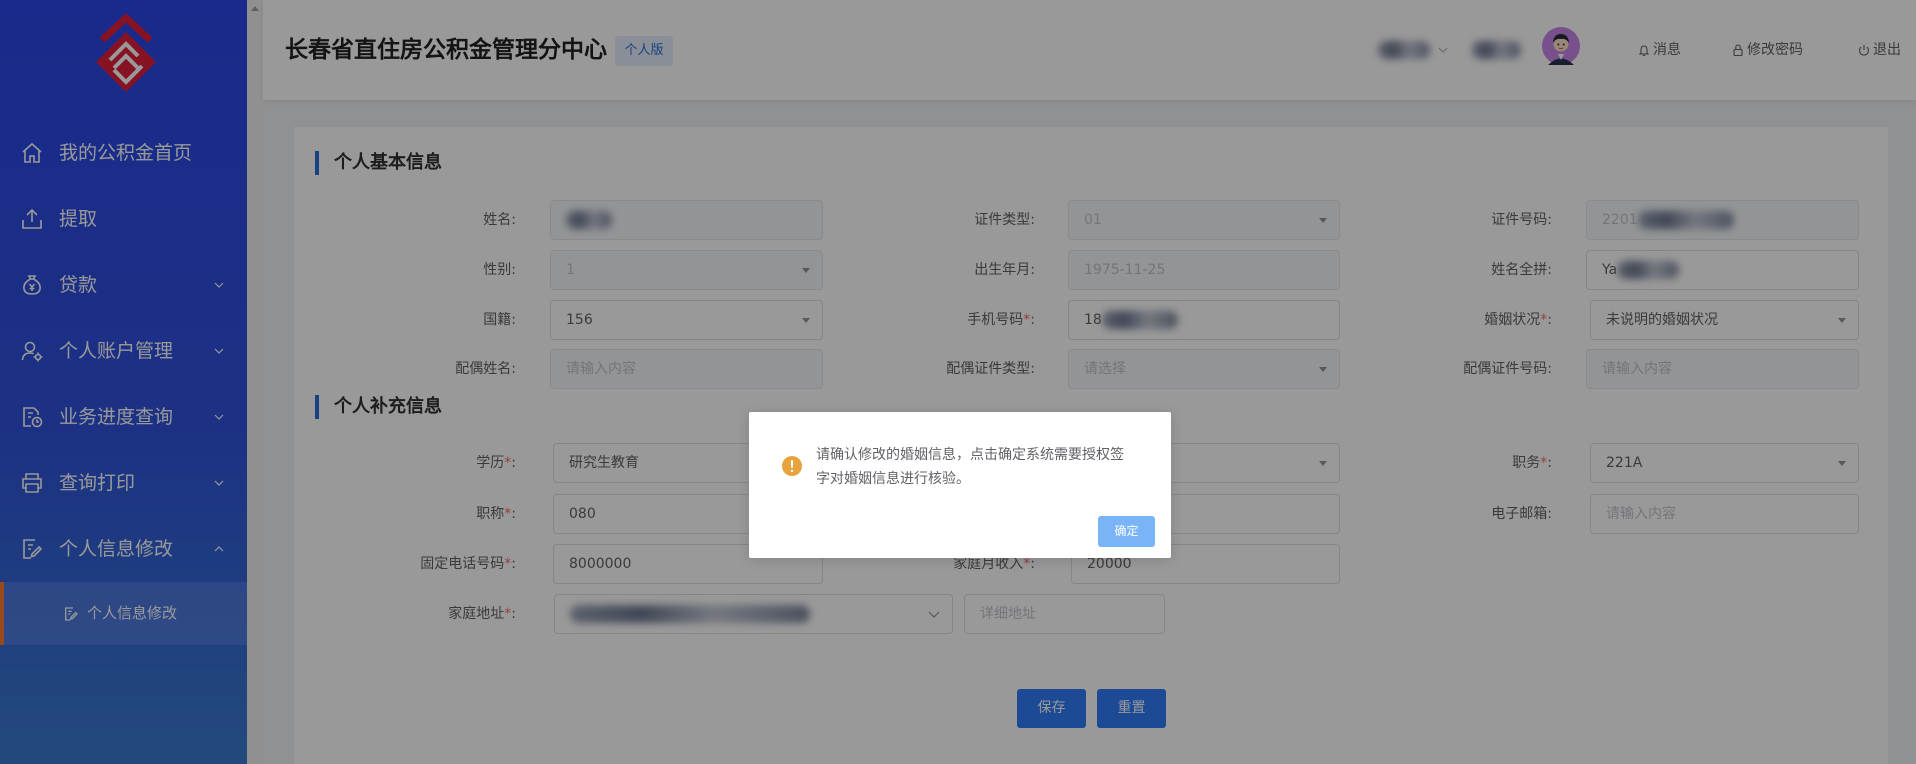 The height and width of the screenshot is (764, 1916). I want to click on confirm-dialog: 请确认修改的婚姻信息，点击确定系统需要授权签字对婚姻信息进行核验。 确定, so click(960, 485).